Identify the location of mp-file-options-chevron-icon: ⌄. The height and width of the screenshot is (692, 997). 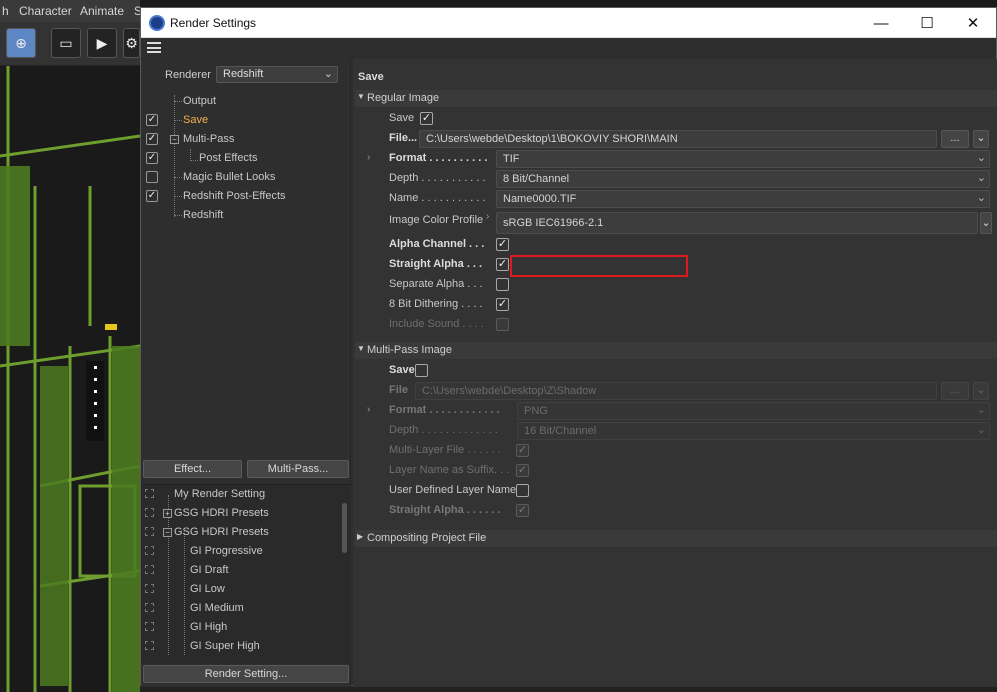
(981, 391).